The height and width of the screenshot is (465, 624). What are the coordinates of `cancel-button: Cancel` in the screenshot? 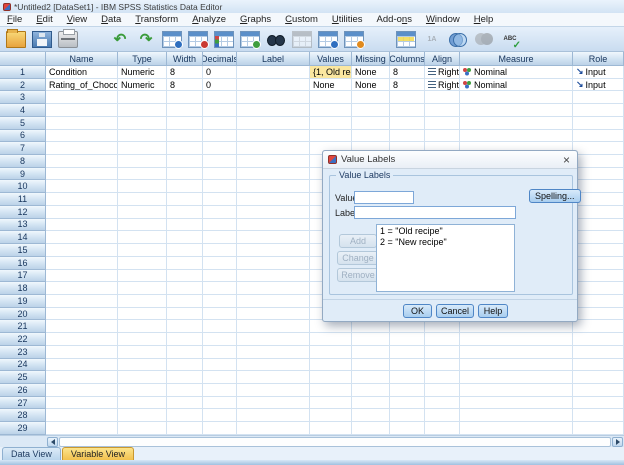 It's located at (455, 311).